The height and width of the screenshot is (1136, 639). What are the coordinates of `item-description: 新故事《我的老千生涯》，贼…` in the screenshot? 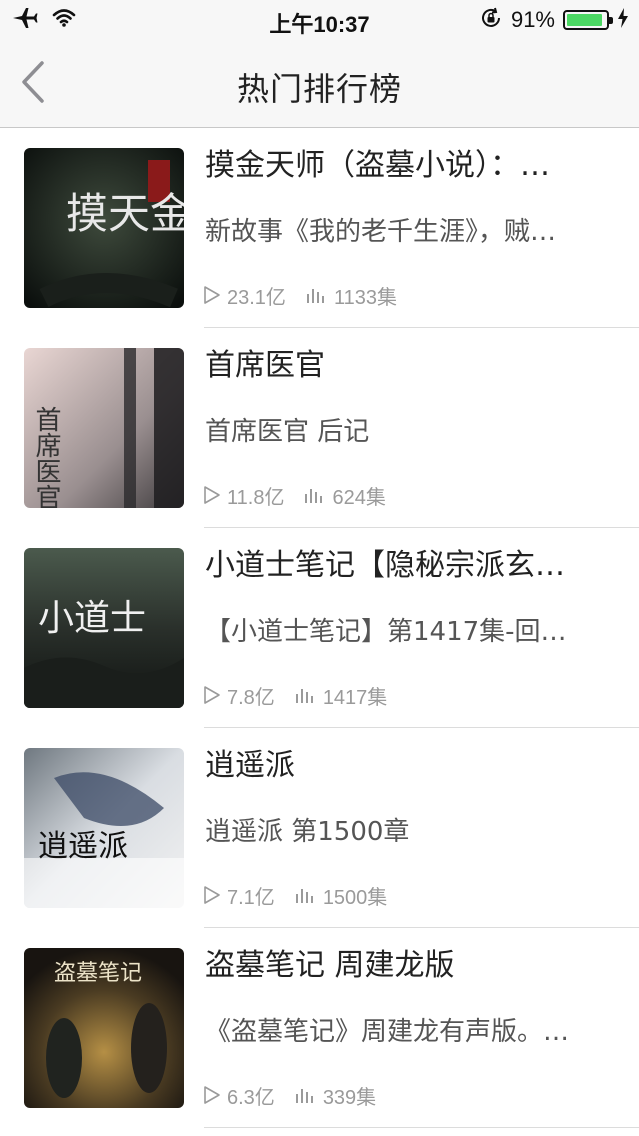 It's located at (381, 232).